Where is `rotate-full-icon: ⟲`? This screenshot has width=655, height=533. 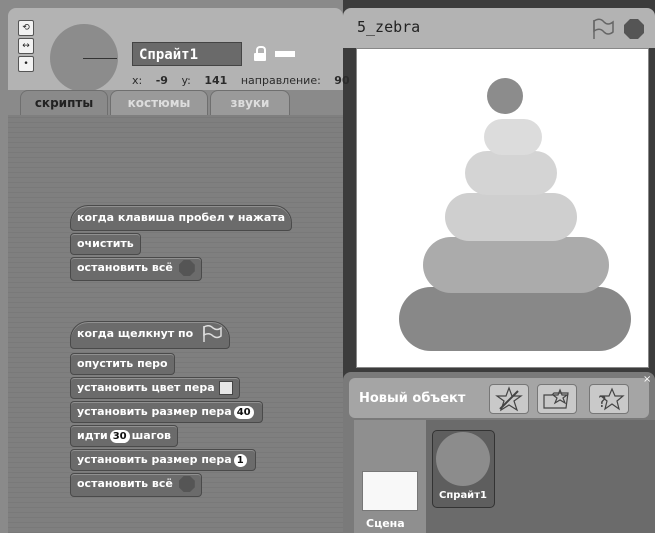
rotate-full-icon: ⟲ is located at coordinates (26, 28).